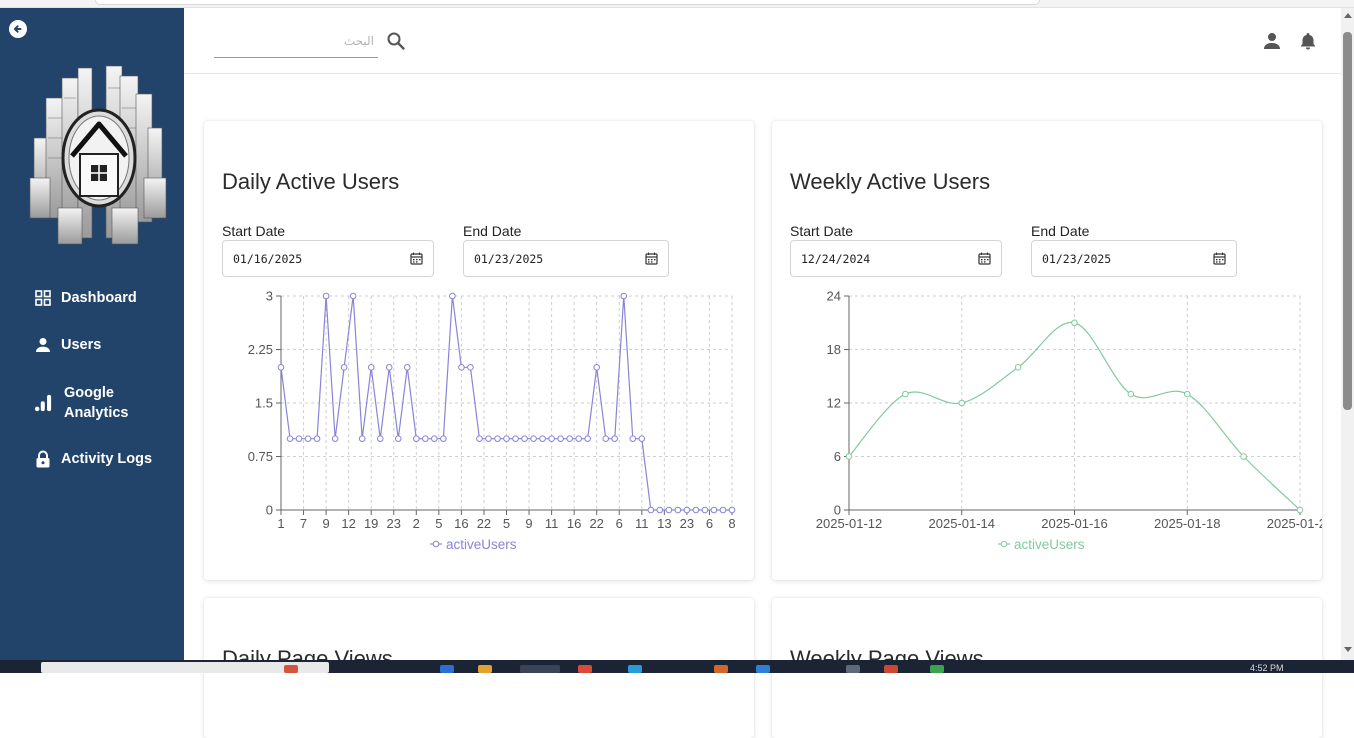 The height and width of the screenshot is (738, 1354). Describe the element at coordinates (664, 523) in the screenshot. I see `x-tick-label: 13` at that location.